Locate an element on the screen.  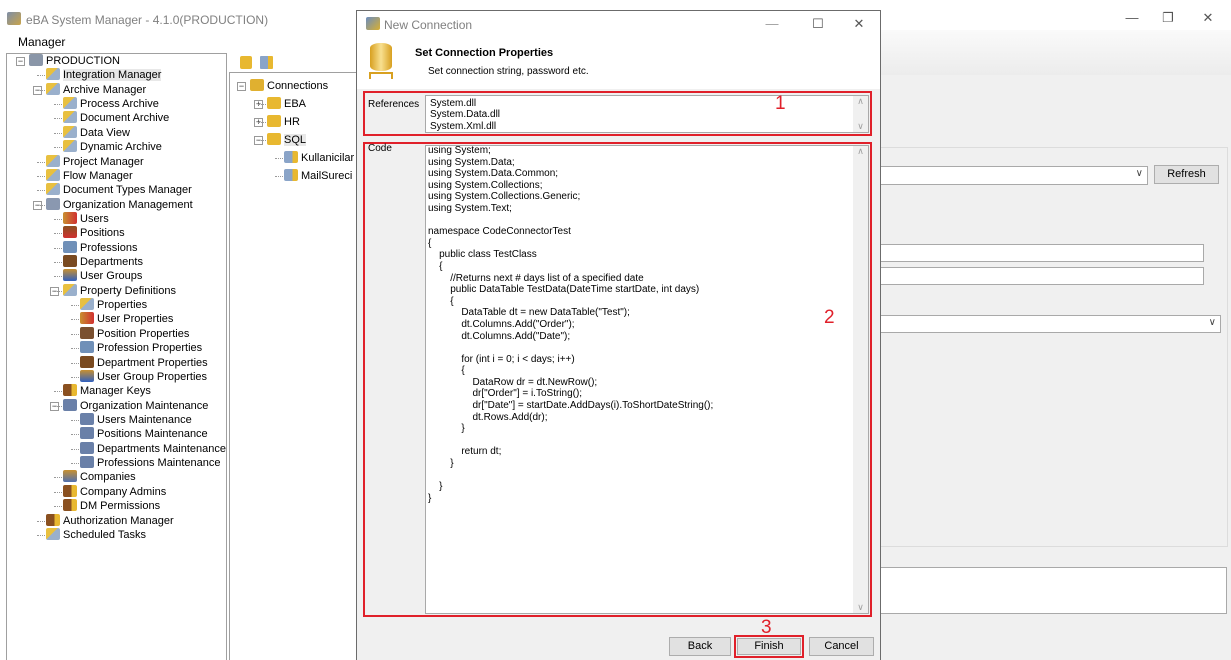
tree-item-label: Professions Maintenance is located at coordinates (159, 463).